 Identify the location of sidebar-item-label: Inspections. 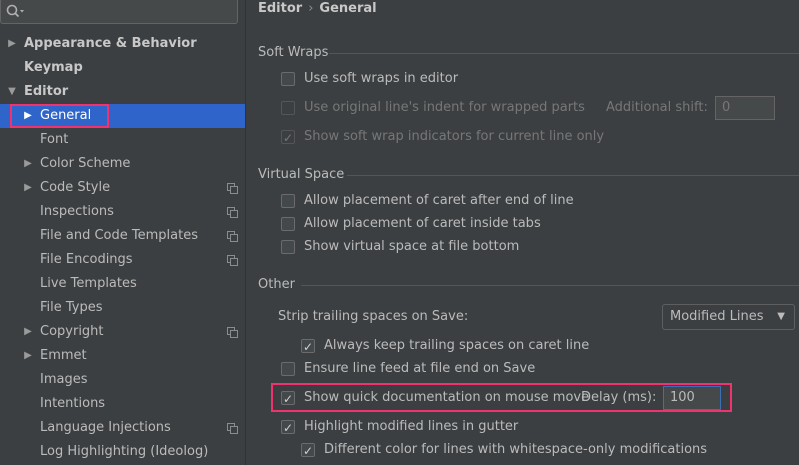
(77, 211).